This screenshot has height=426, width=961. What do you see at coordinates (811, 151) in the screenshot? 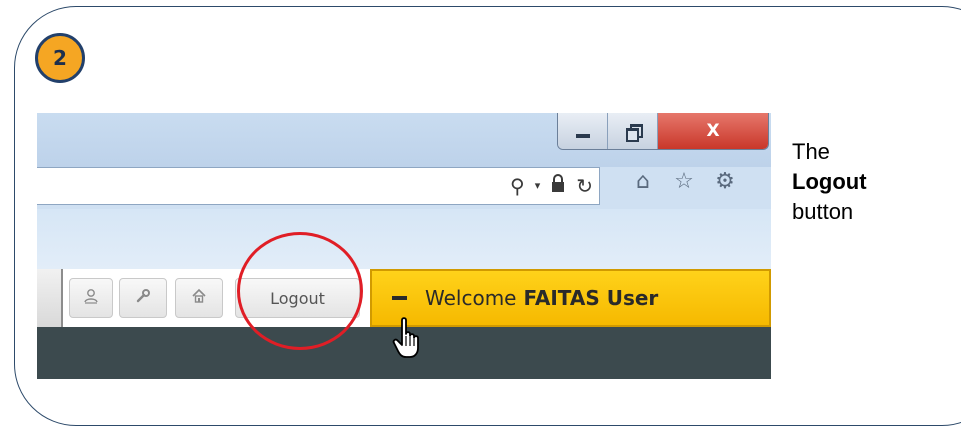
I see `annotation-line-1: The` at bounding box center [811, 151].